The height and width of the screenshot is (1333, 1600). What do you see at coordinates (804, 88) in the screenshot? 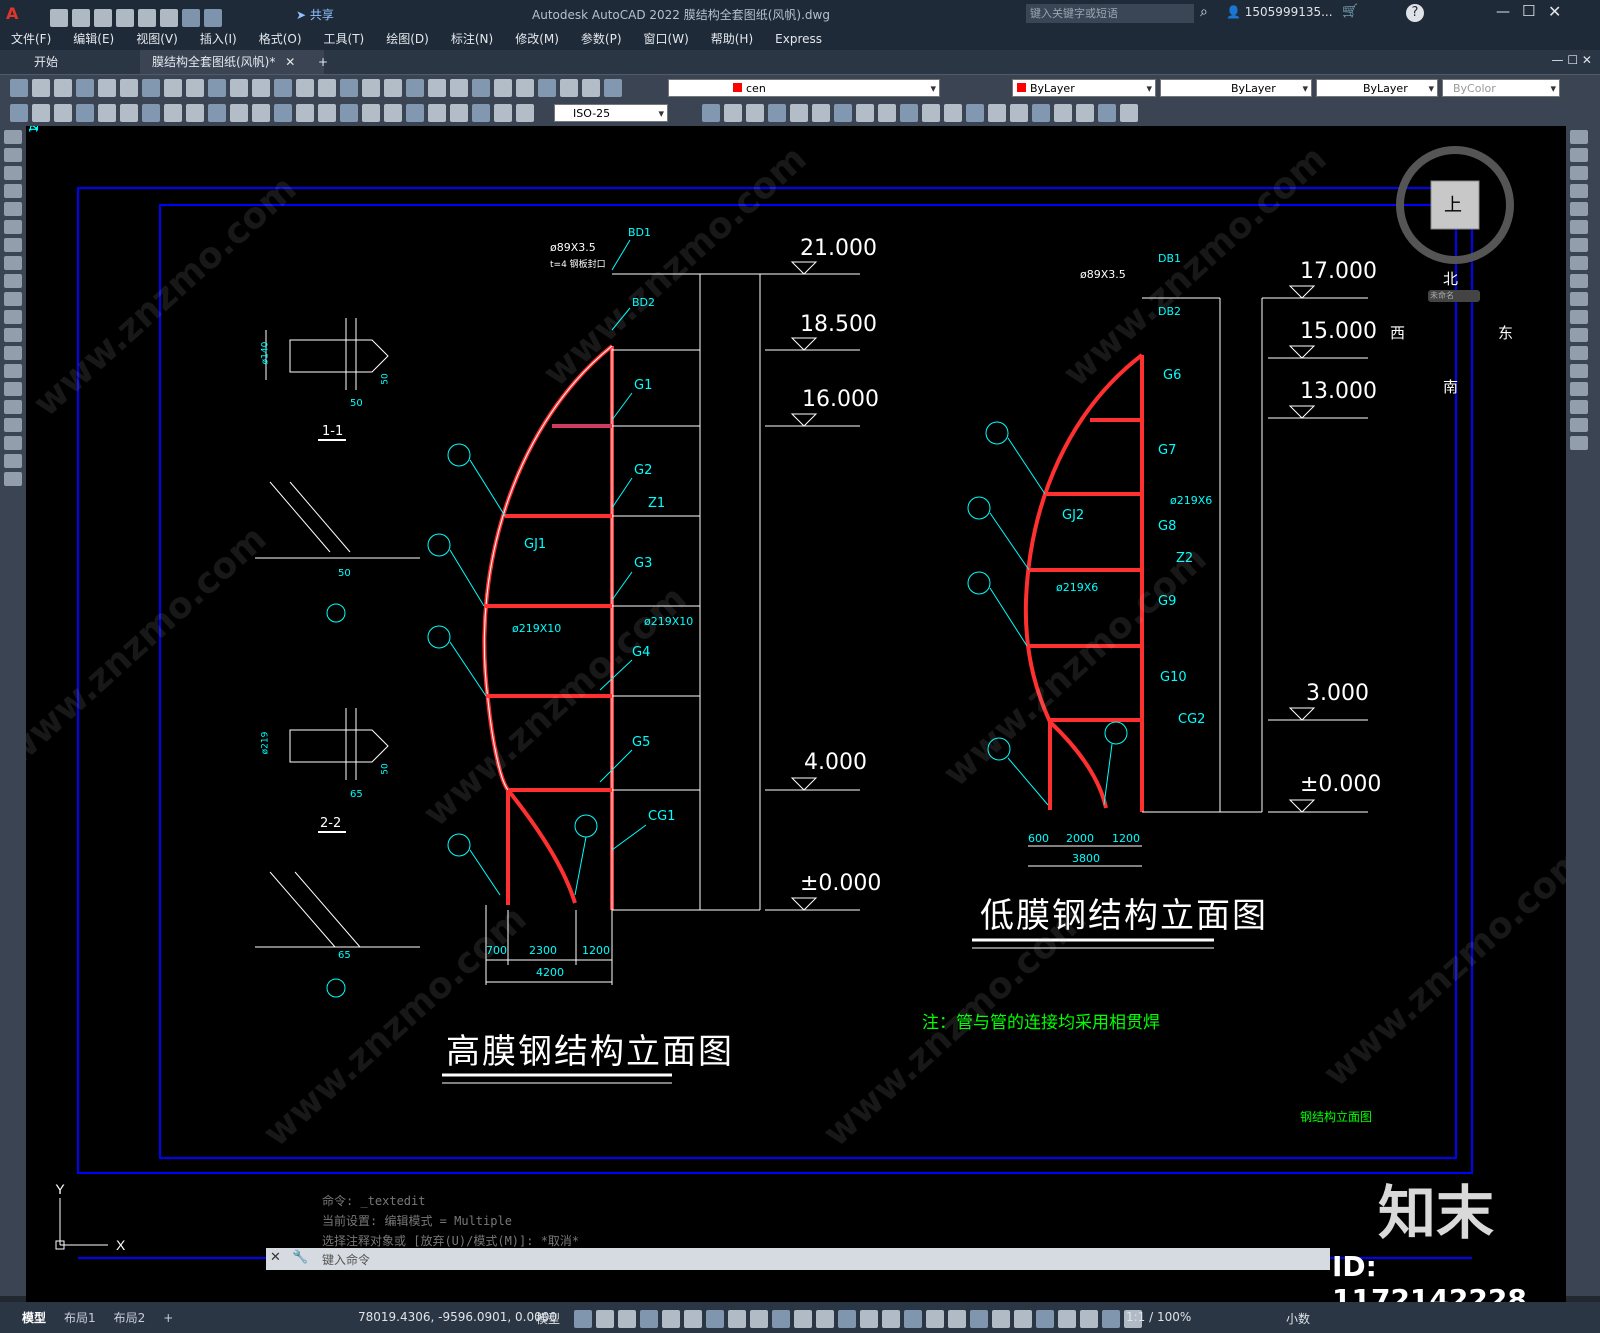
I see `layer-dropdown: cen` at bounding box center [804, 88].